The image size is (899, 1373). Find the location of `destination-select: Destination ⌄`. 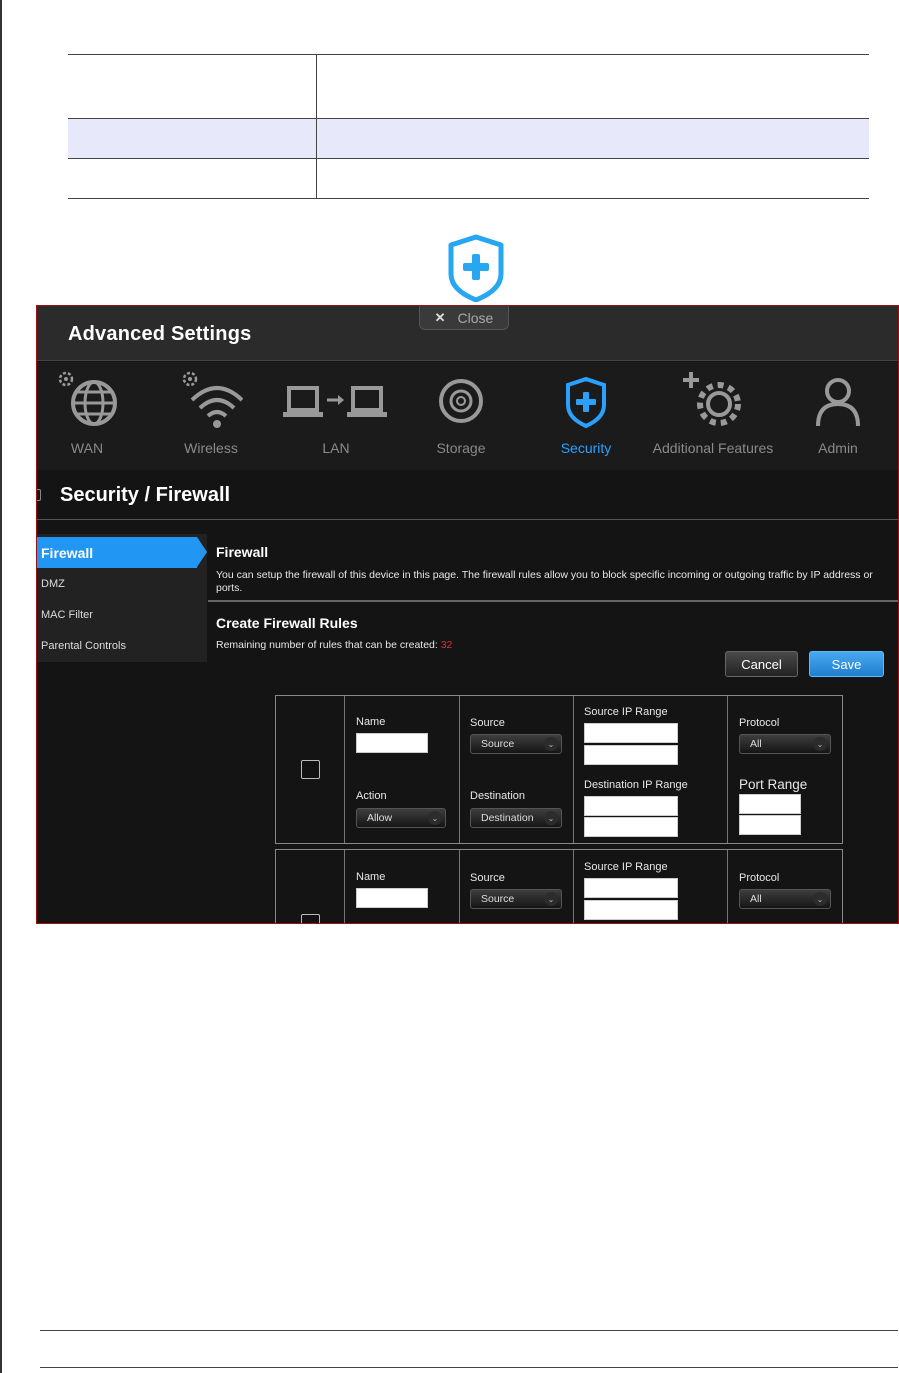

destination-select: Destination ⌄ is located at coordinates (516, 818).